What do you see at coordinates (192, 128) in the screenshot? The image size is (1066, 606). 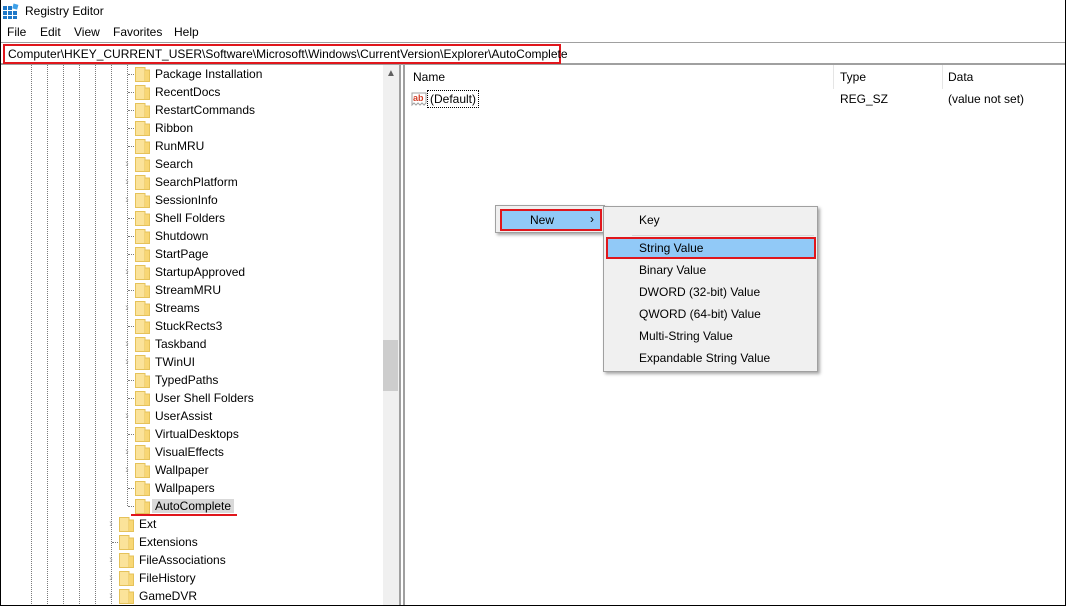 I see `tree-item: Ribbon` at bounding box center [192, 128].